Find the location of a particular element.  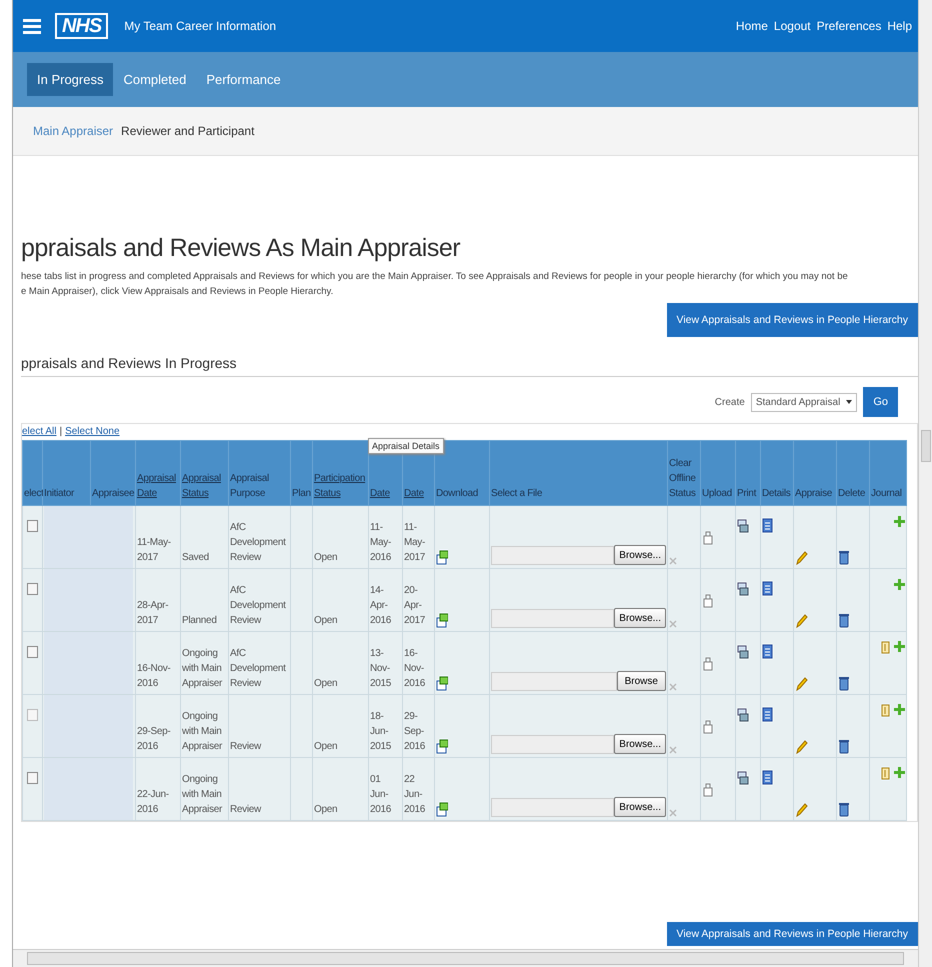

column-header: Print is located at coordinates (747, 473).